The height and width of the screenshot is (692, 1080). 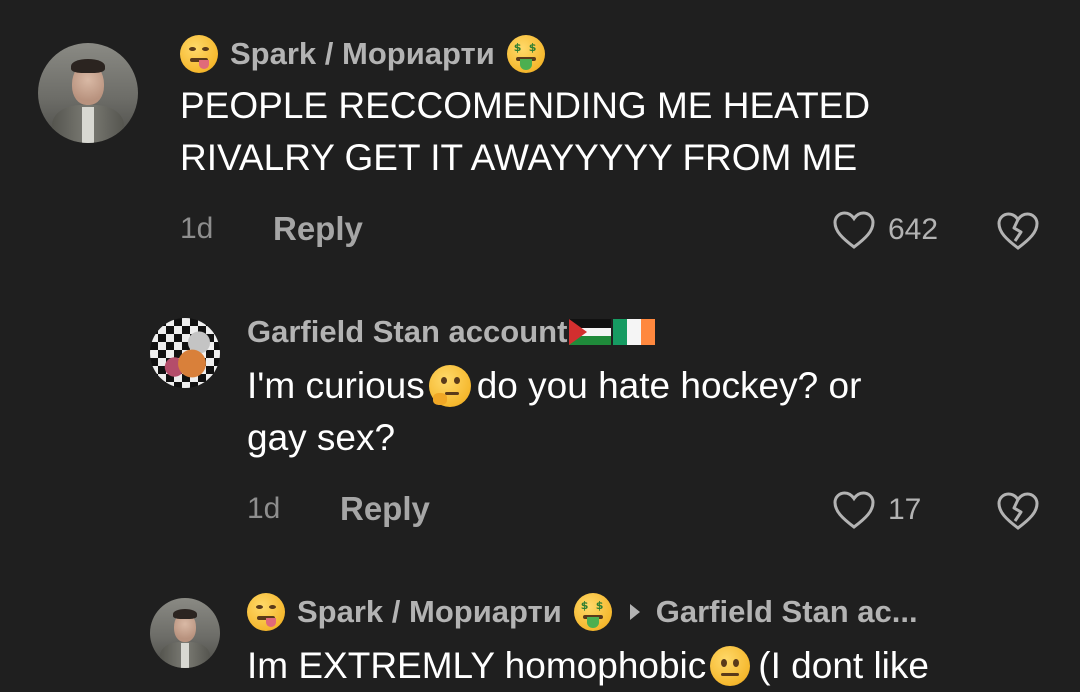 What do you see at coordinates (843, 665) in the screenshot?
I see `comment-body-text: (I dont like` at bounding box center [843, 665].